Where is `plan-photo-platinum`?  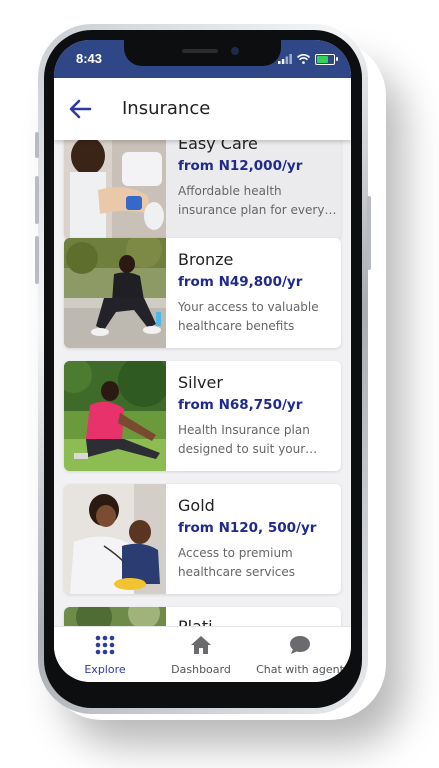 plan-photo-platinum is located at coordinates (115, 616).